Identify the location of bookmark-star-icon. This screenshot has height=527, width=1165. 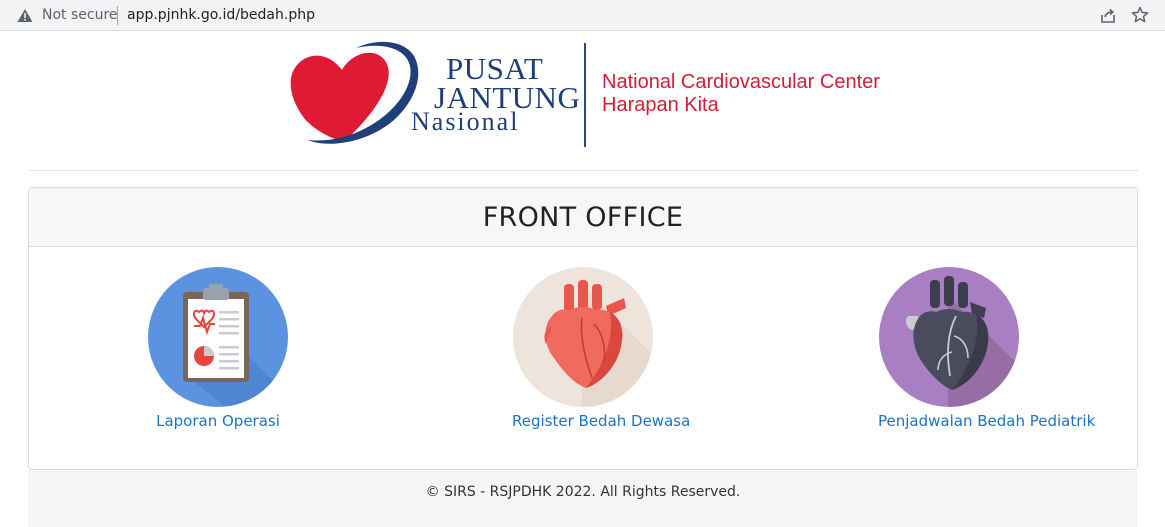
(1140, 15).